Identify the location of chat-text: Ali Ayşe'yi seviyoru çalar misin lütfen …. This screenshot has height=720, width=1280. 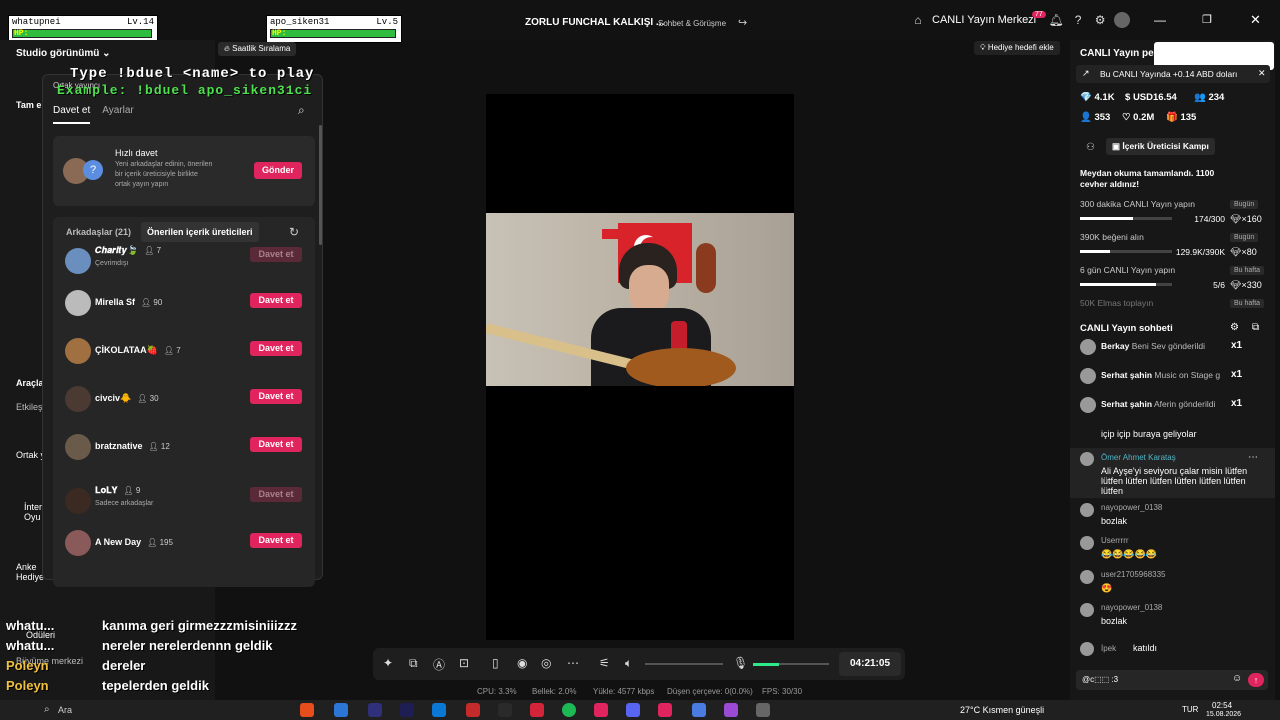
(1174, 481).